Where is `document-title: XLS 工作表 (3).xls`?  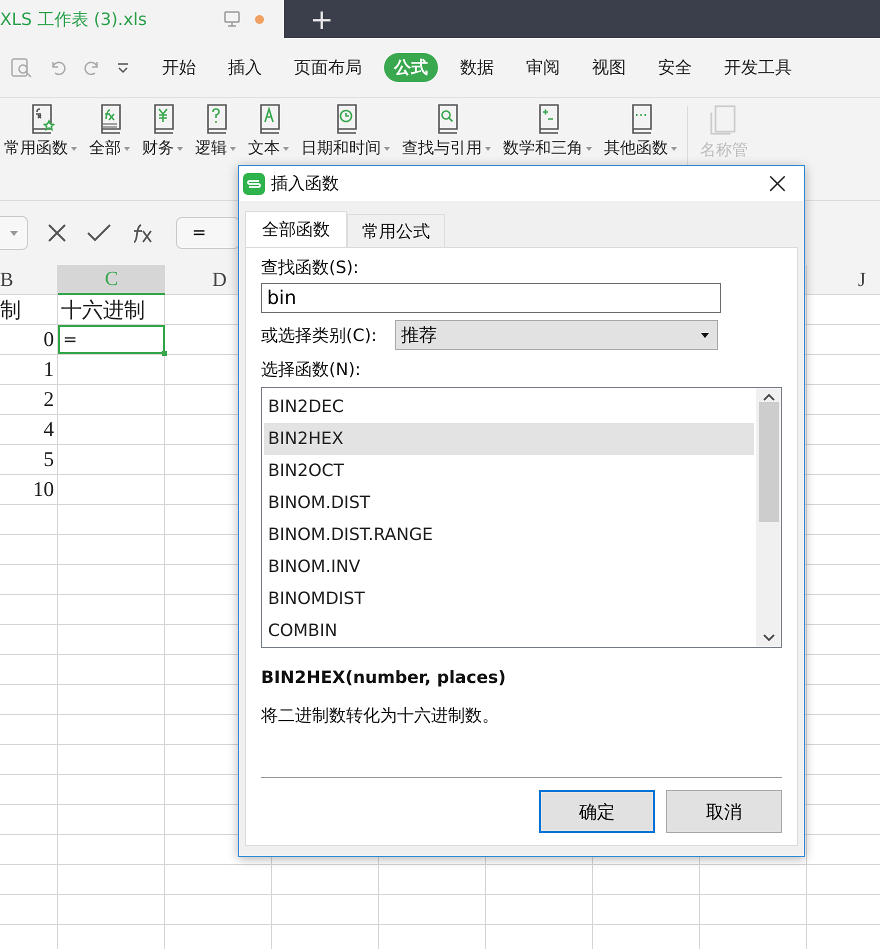 document-title: XLS 工作表 (3).xls is located at coordinates (74, 19).